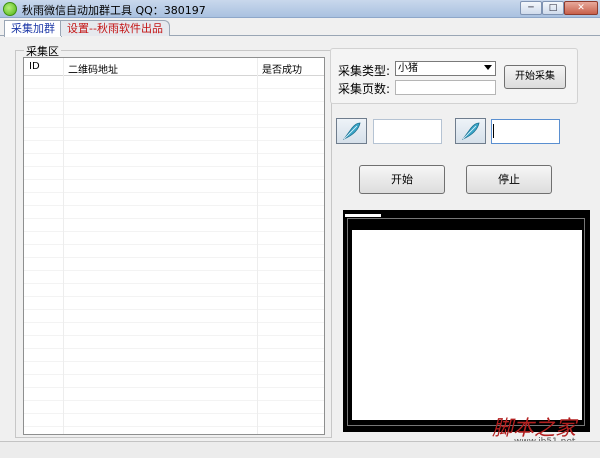 The image size is (600, 458). Describe the element at coordinates (493, 131) in the screenshot. I see `text-caret` at that location.